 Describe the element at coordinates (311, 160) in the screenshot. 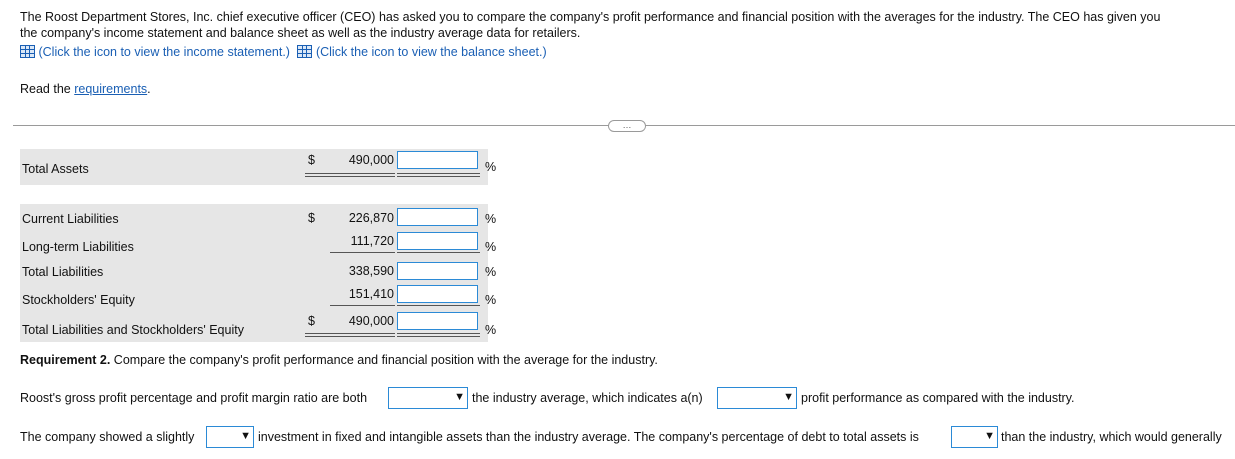

I see `total-assets-currency: $` at that location.